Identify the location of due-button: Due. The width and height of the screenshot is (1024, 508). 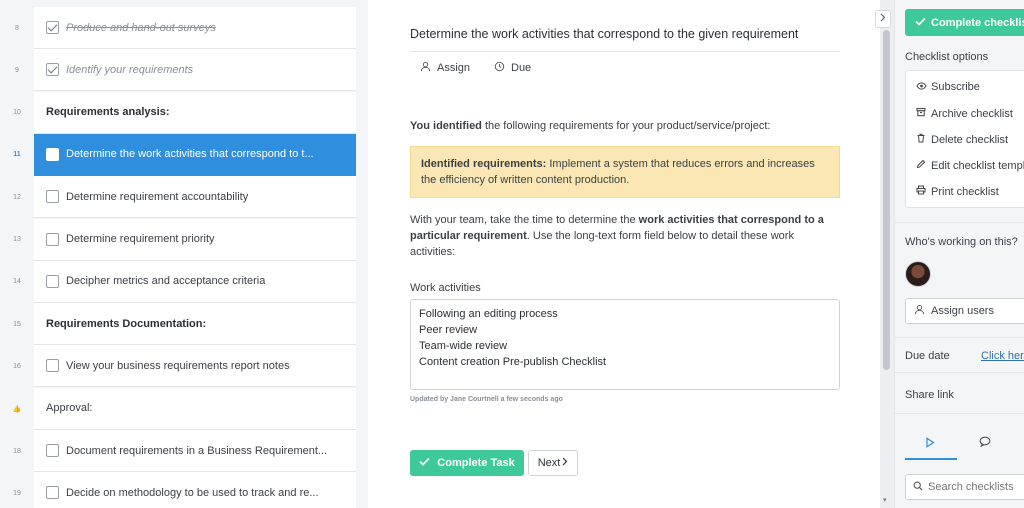
(512, 68).